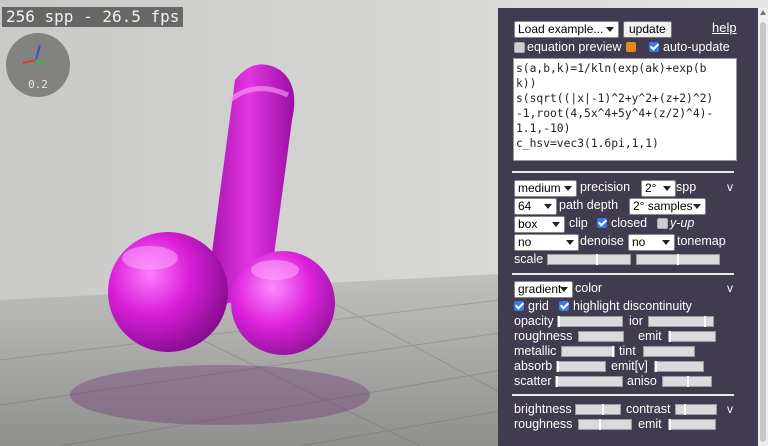  What do you see at coordinates (682, 223) in the screenshot?
I see `yup-label: y-up` at bounding box center [682, 223].